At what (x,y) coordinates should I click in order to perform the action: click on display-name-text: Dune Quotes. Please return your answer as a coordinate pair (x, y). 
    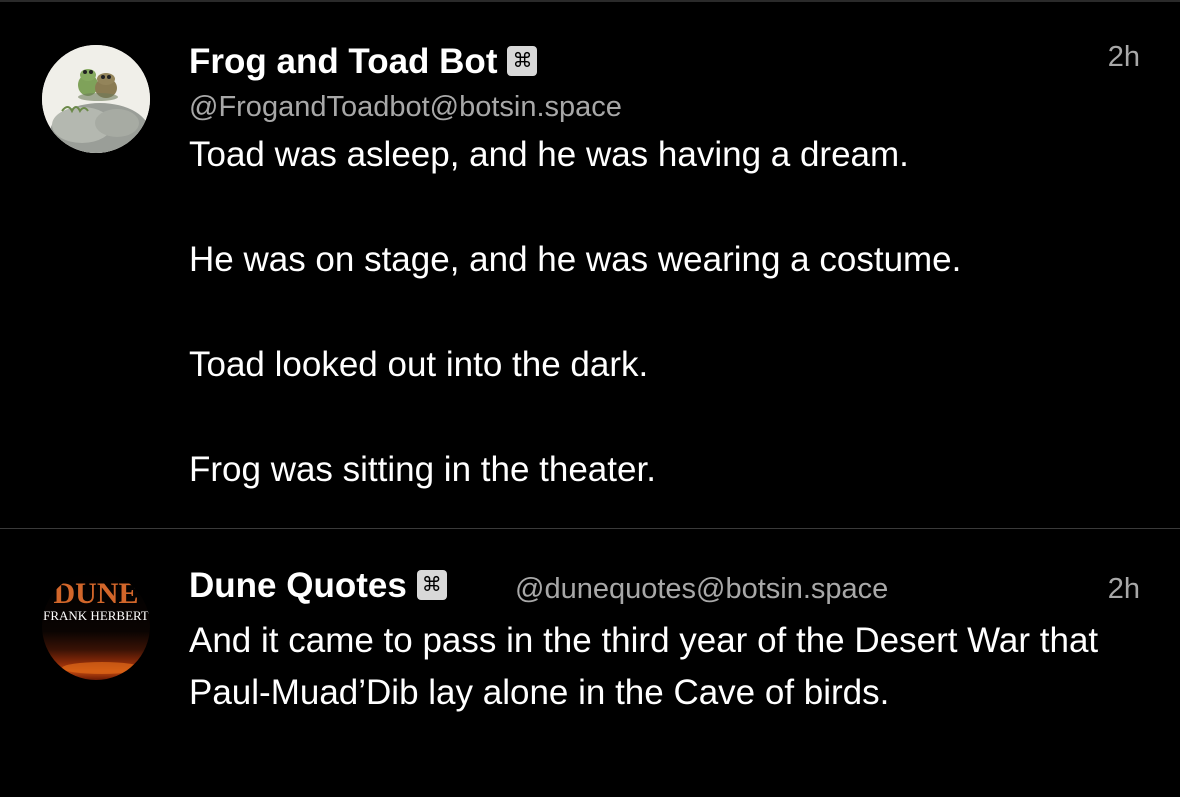
    Looking at the image, I should click on (298, 585).